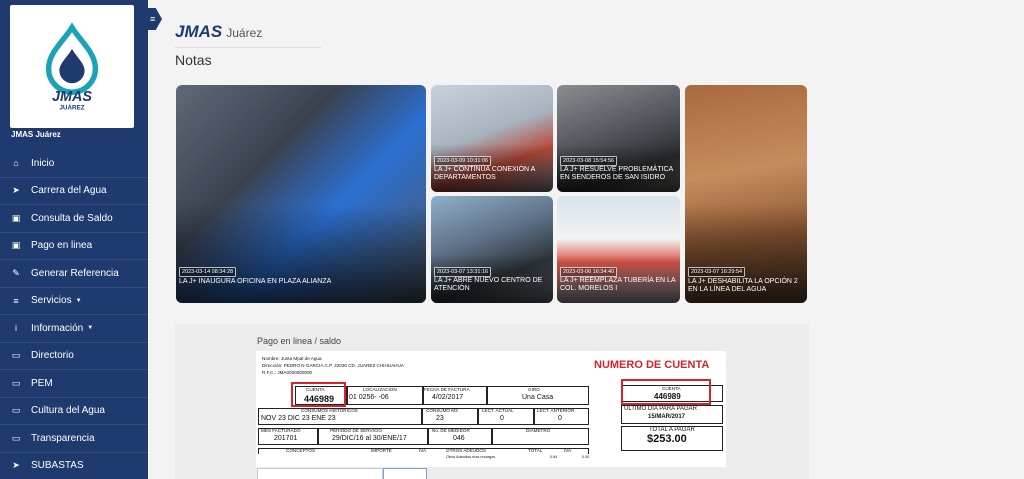 This screenshot has height=479, width=1024. Describe the element at coordinates (16, 163) in the screenshot. I see `home-icon: ⌂` at that location.